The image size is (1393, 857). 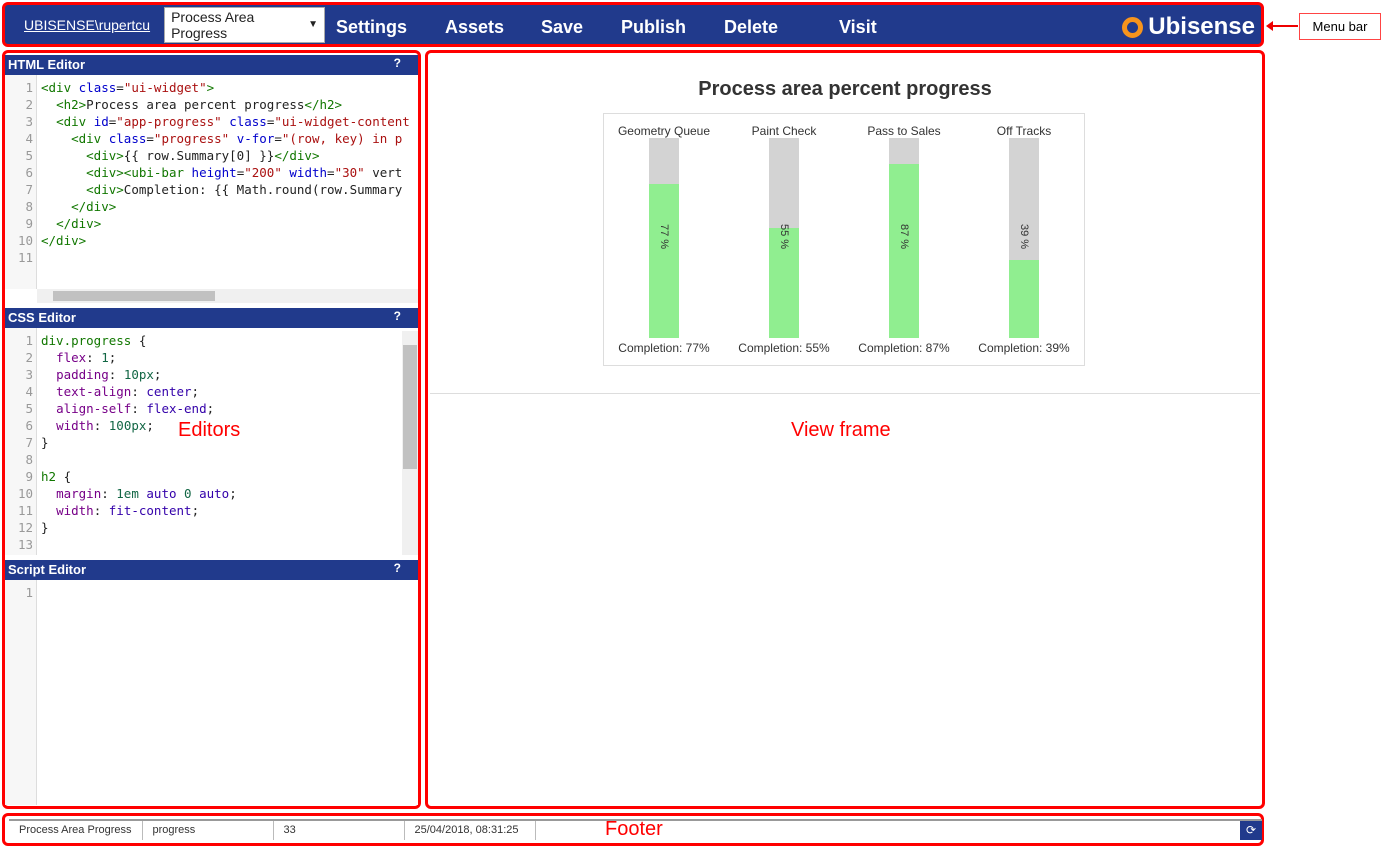 I want to click on bar-value-label: 77 %, so click(x=664, y=237).